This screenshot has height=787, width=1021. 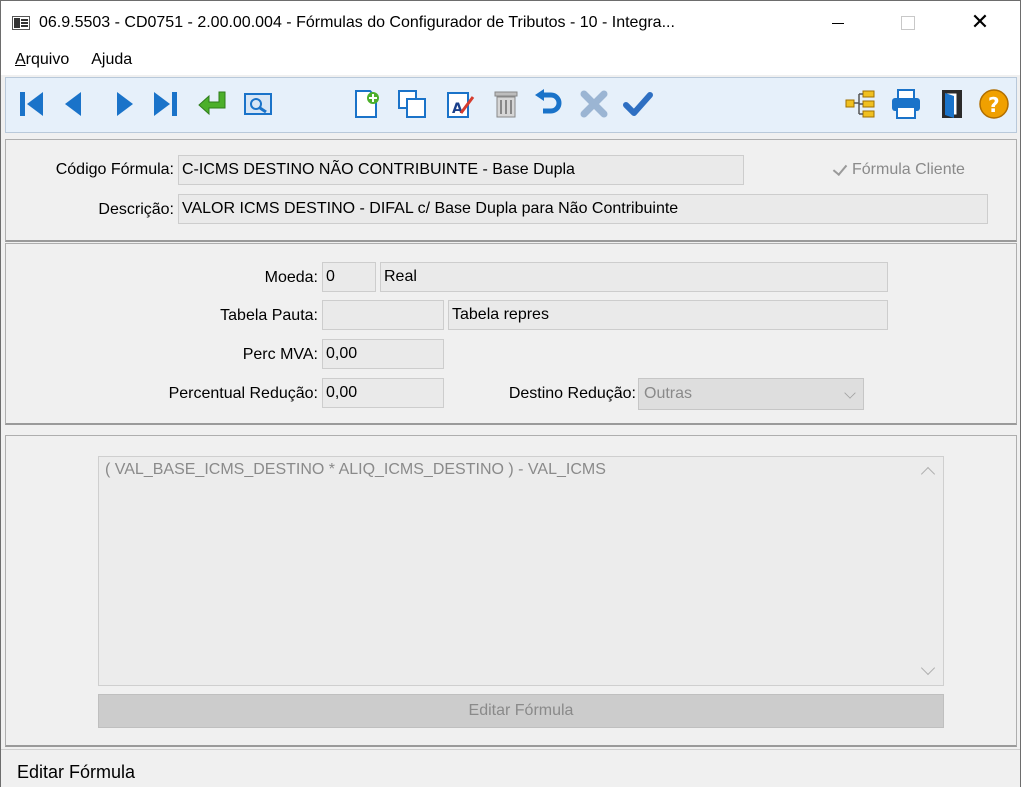 I want to click on edit-button: A, so click(x=460, y=104).